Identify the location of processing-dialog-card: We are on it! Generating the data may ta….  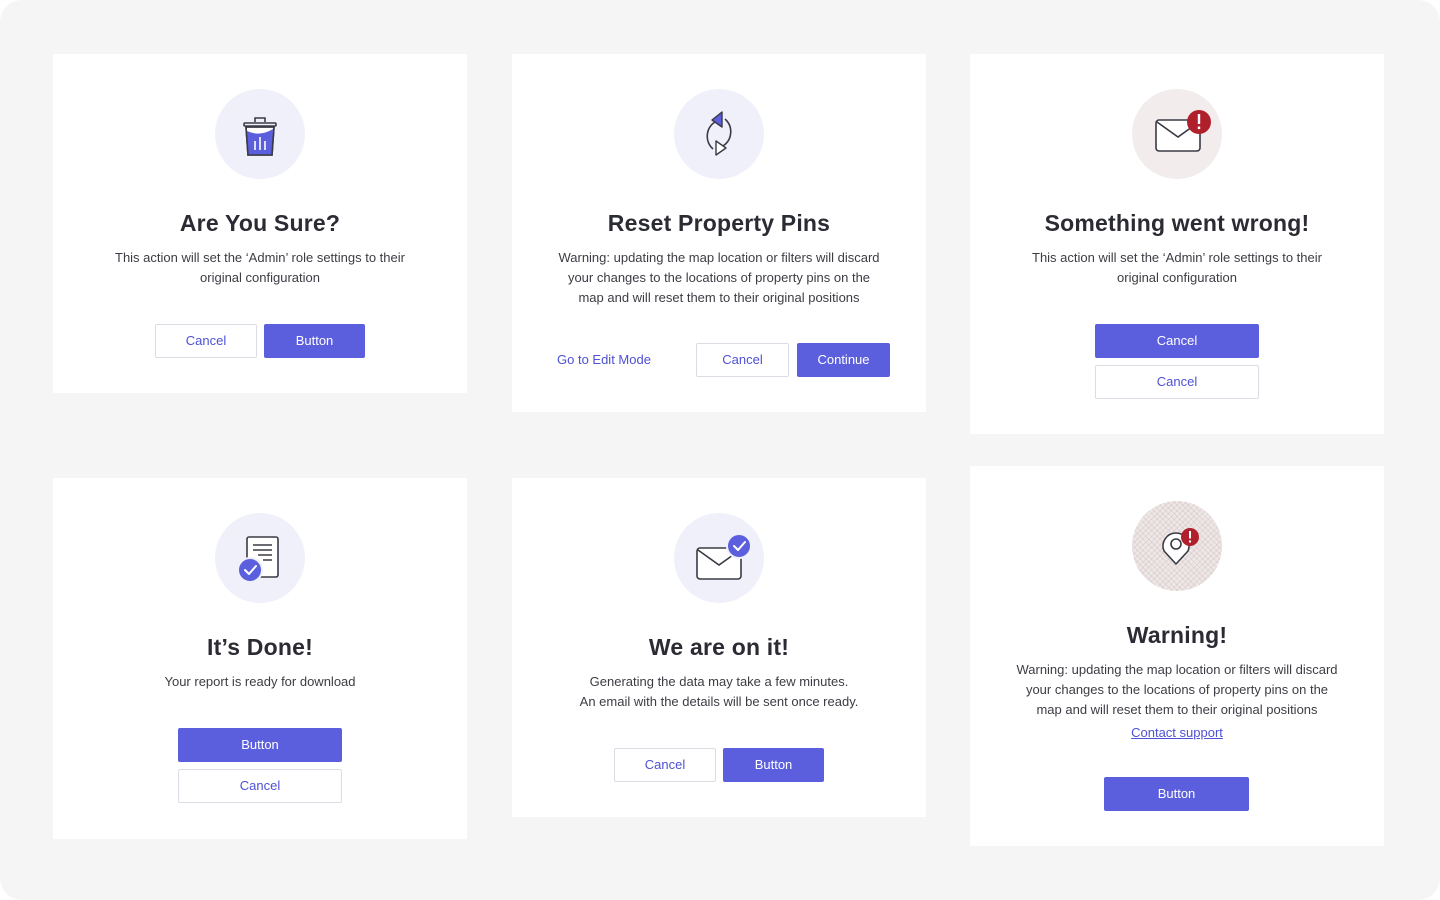
(719, 647).